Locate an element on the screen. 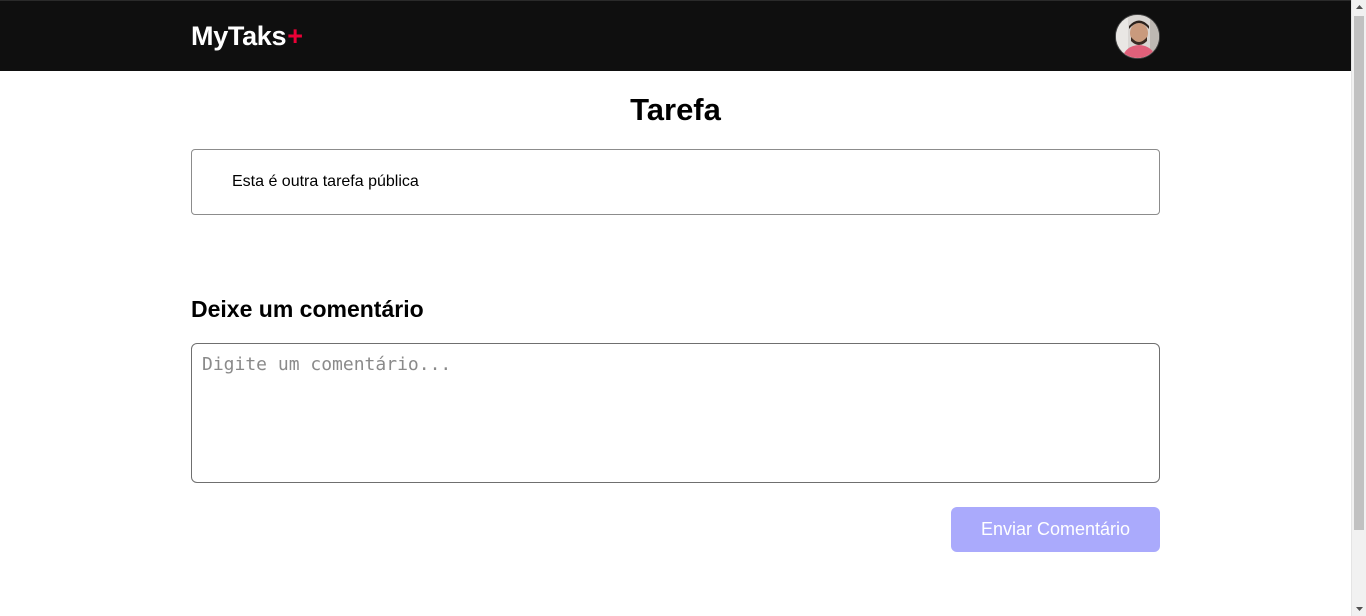 Image resolution: width=1366 pixels, height=616 pixels. vertical-scrollbar is located at coordinates (1358, 308).